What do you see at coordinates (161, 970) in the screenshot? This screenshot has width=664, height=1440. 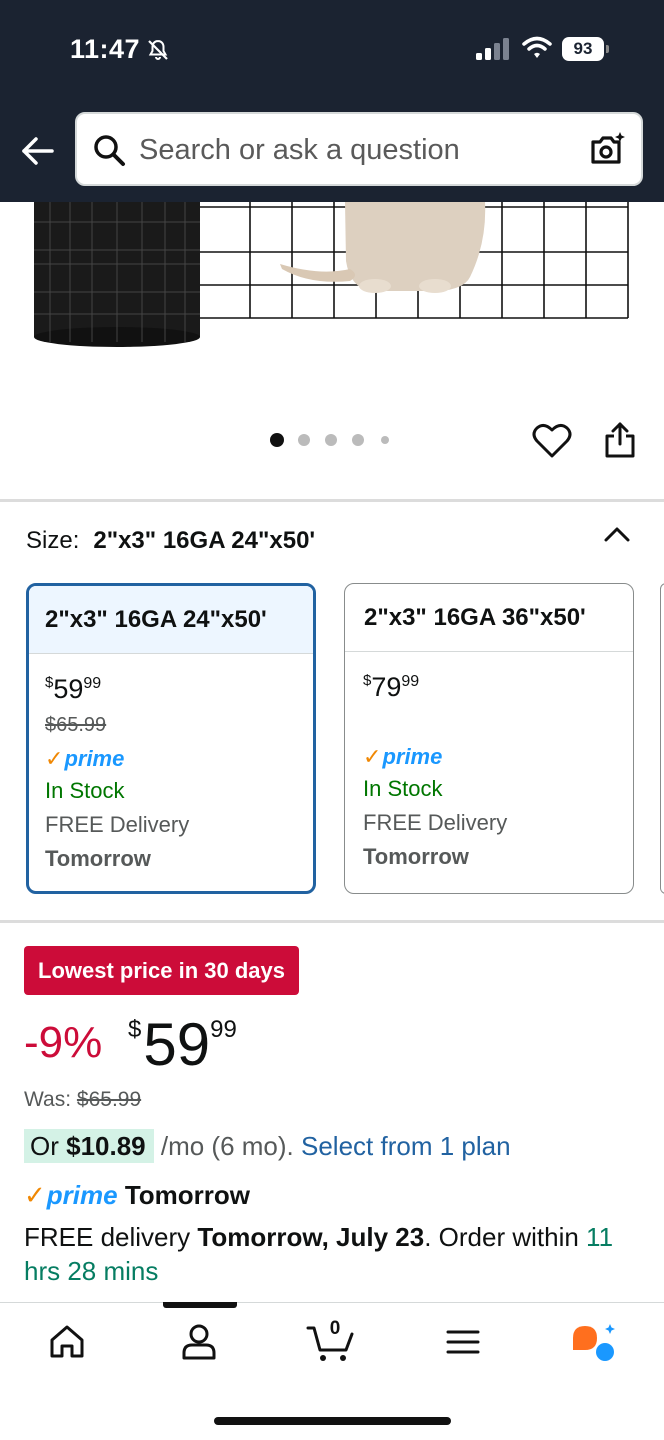 I see `deal-badge: Lowest price in 30 days` at bounding box center [161, 970].